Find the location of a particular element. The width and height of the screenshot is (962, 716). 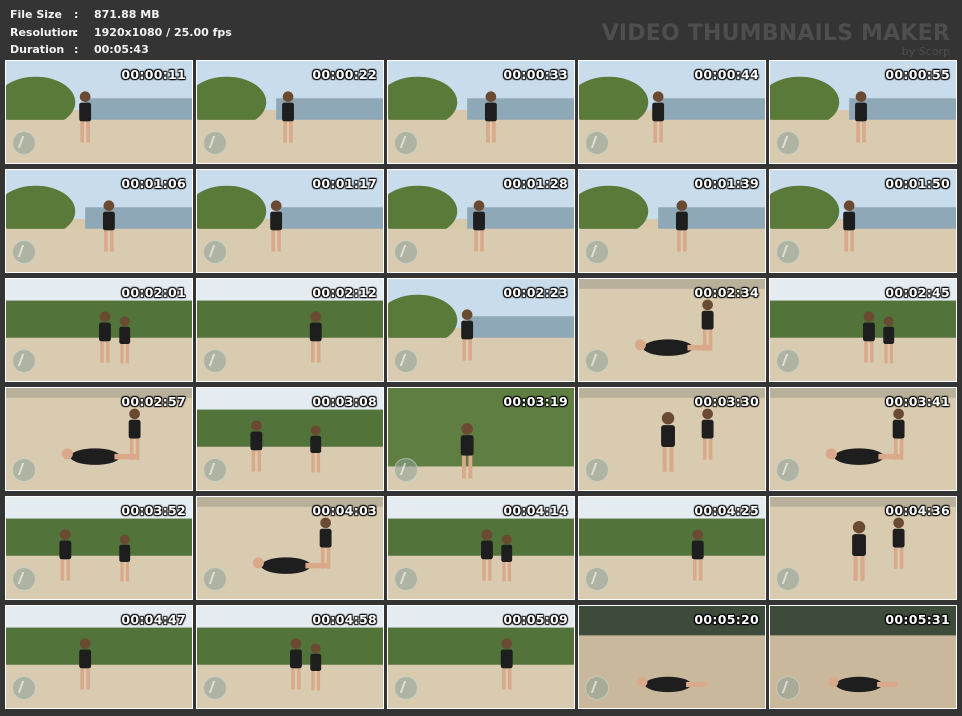

timestamp-label: 00:04:25 is located at coordinates (726, 510).